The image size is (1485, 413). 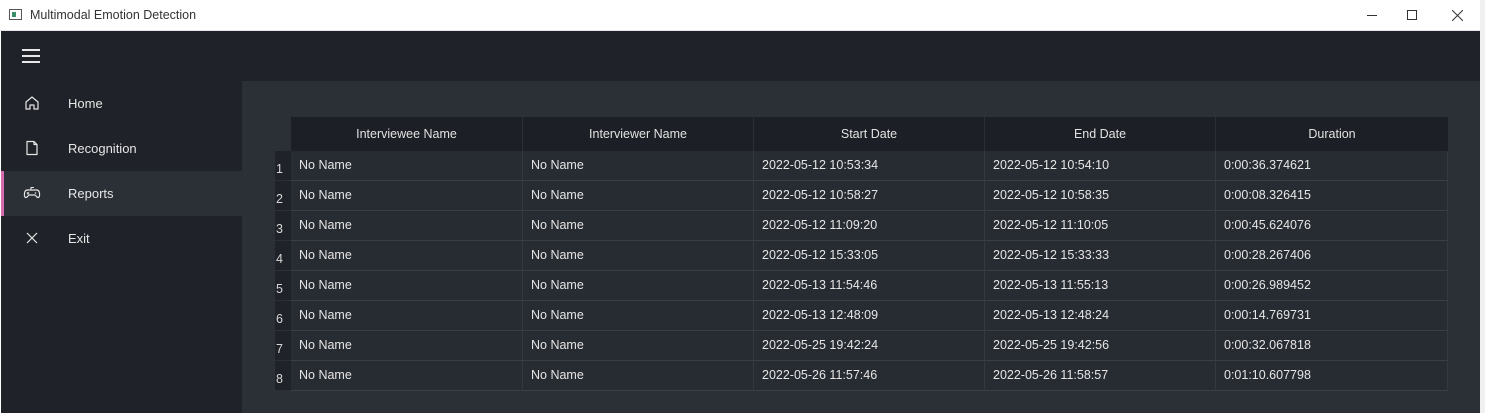 What do you see at coordinates (283, 256) in the screenshot?
I see `row-number: 4` at bounding box center [283, 256].